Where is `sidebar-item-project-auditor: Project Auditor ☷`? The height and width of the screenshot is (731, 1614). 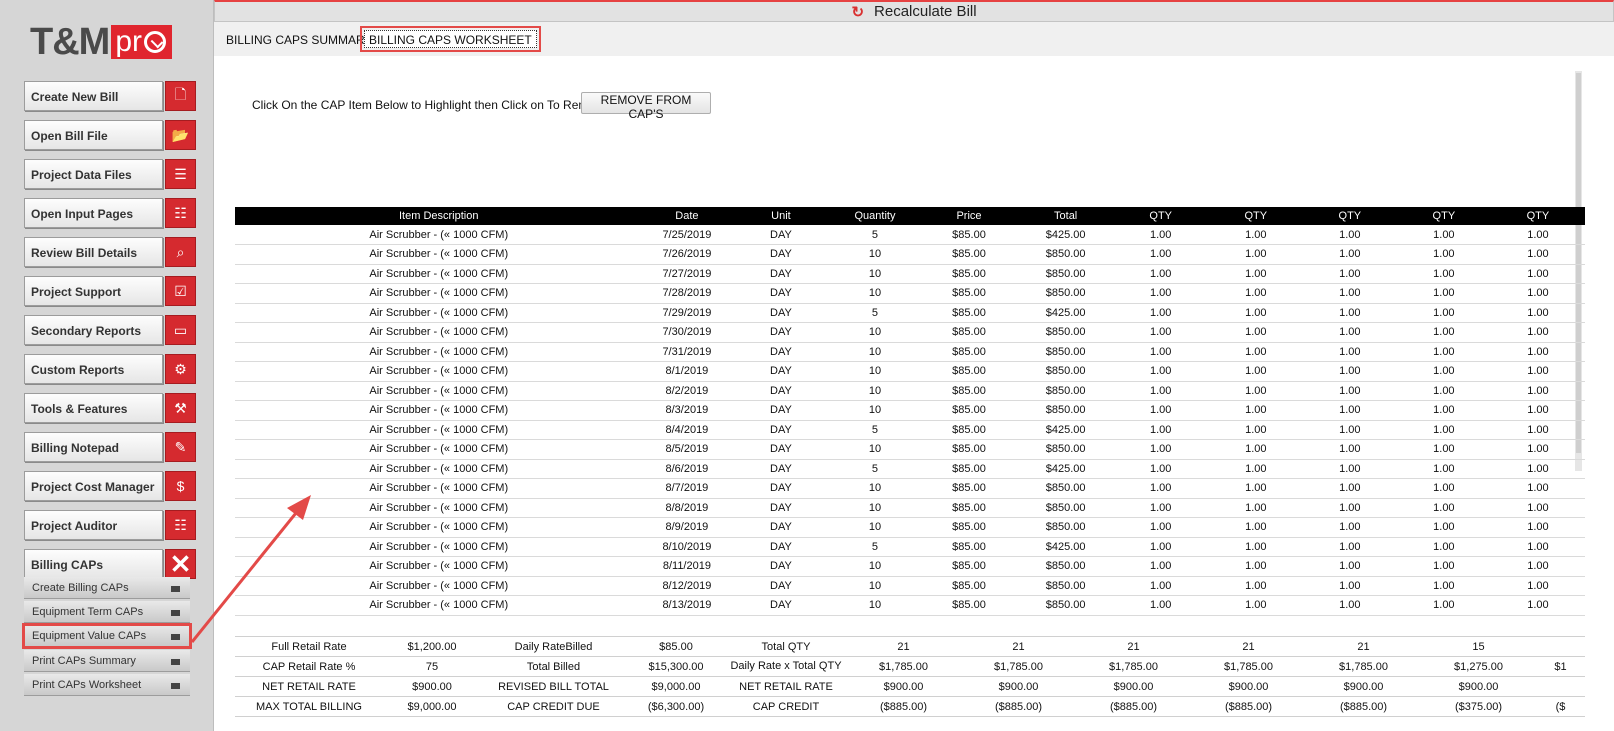
sidebar-item-project-auditor: Project Auditor ☷ is located at coordinates (110, 525).